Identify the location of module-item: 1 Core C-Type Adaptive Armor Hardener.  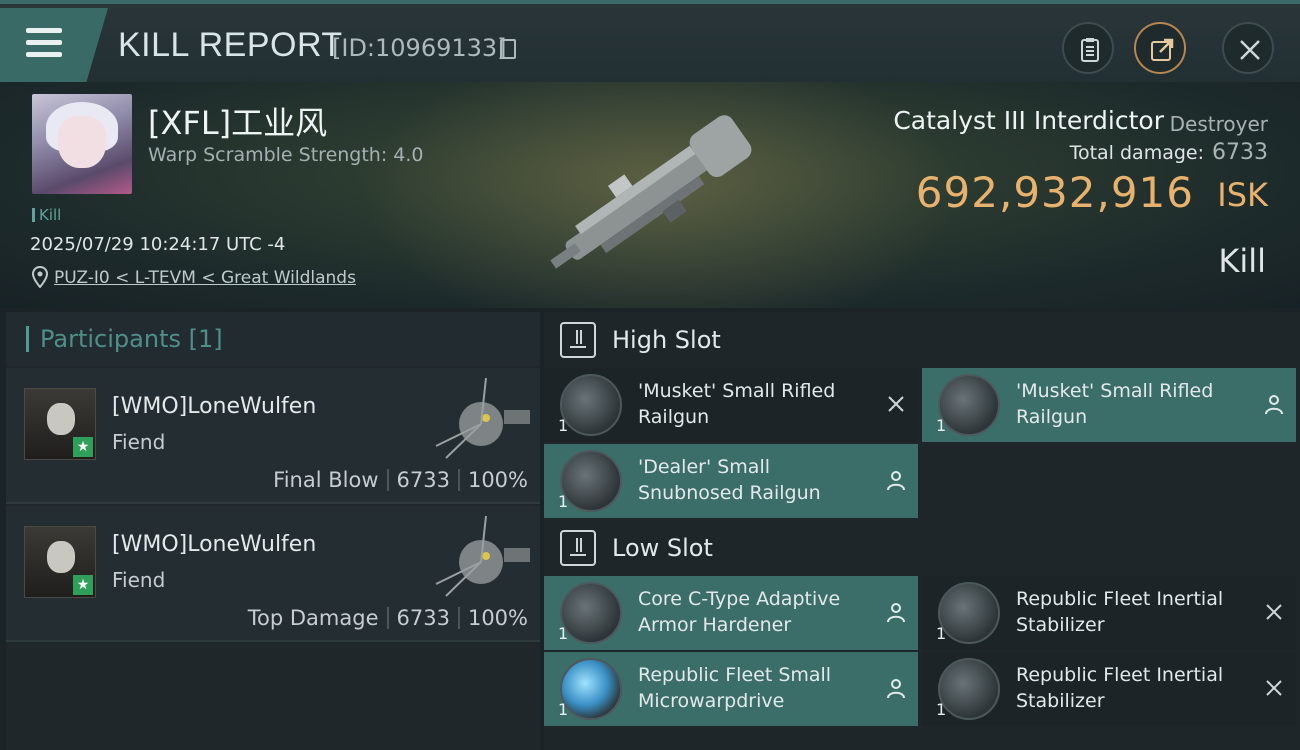
(731, 613).